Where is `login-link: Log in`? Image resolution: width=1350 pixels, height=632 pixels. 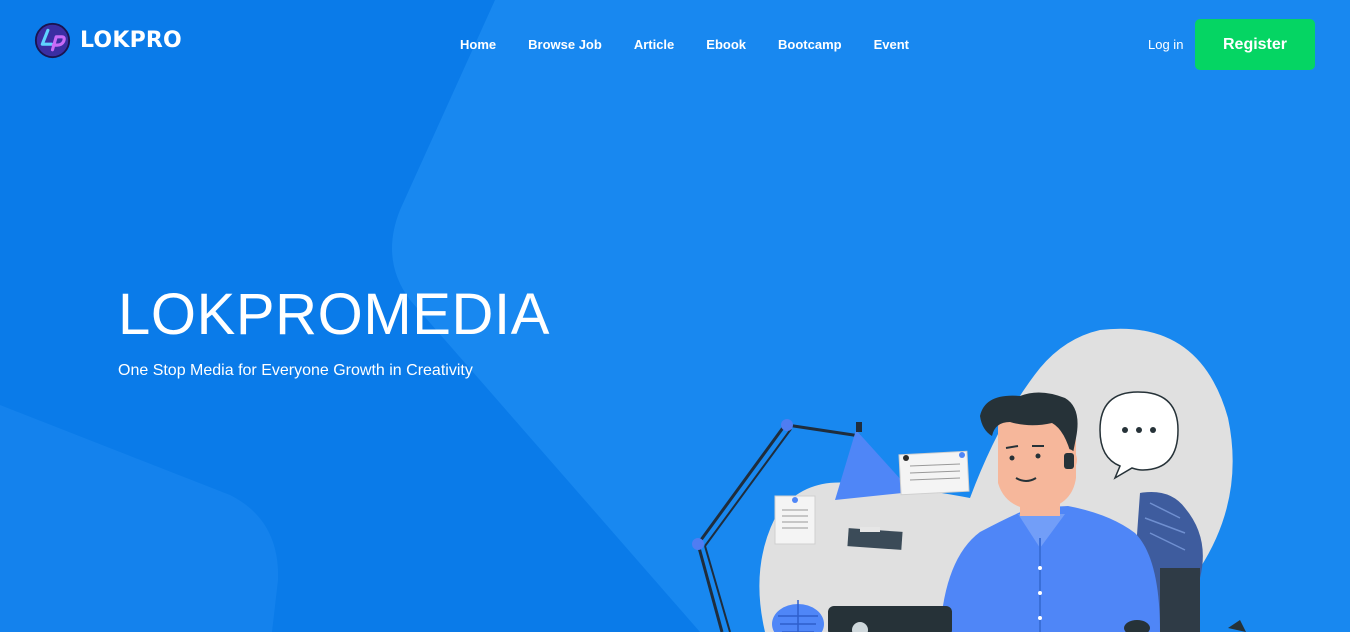 login-link: Log in is located at coordinates (1165, 44).